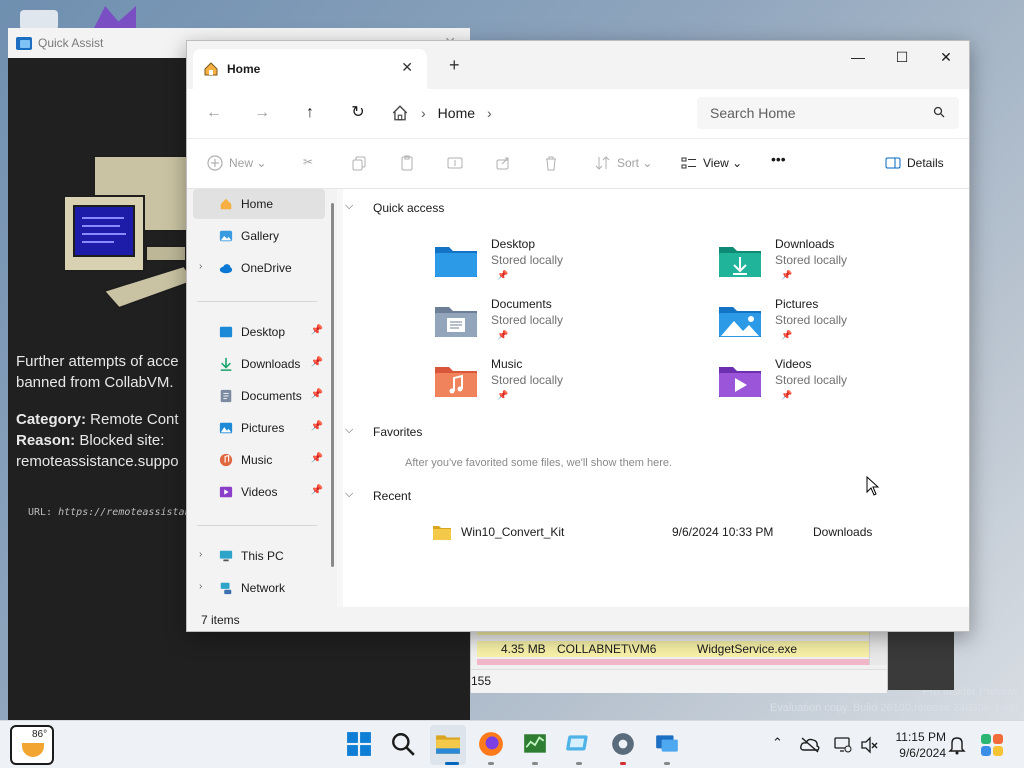  I want to click on new-button: New ⌄, so click(236, 163).